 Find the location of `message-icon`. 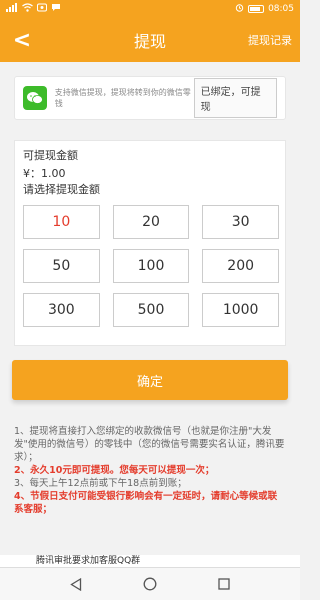

message-icon is located at coordinates (56, 9).